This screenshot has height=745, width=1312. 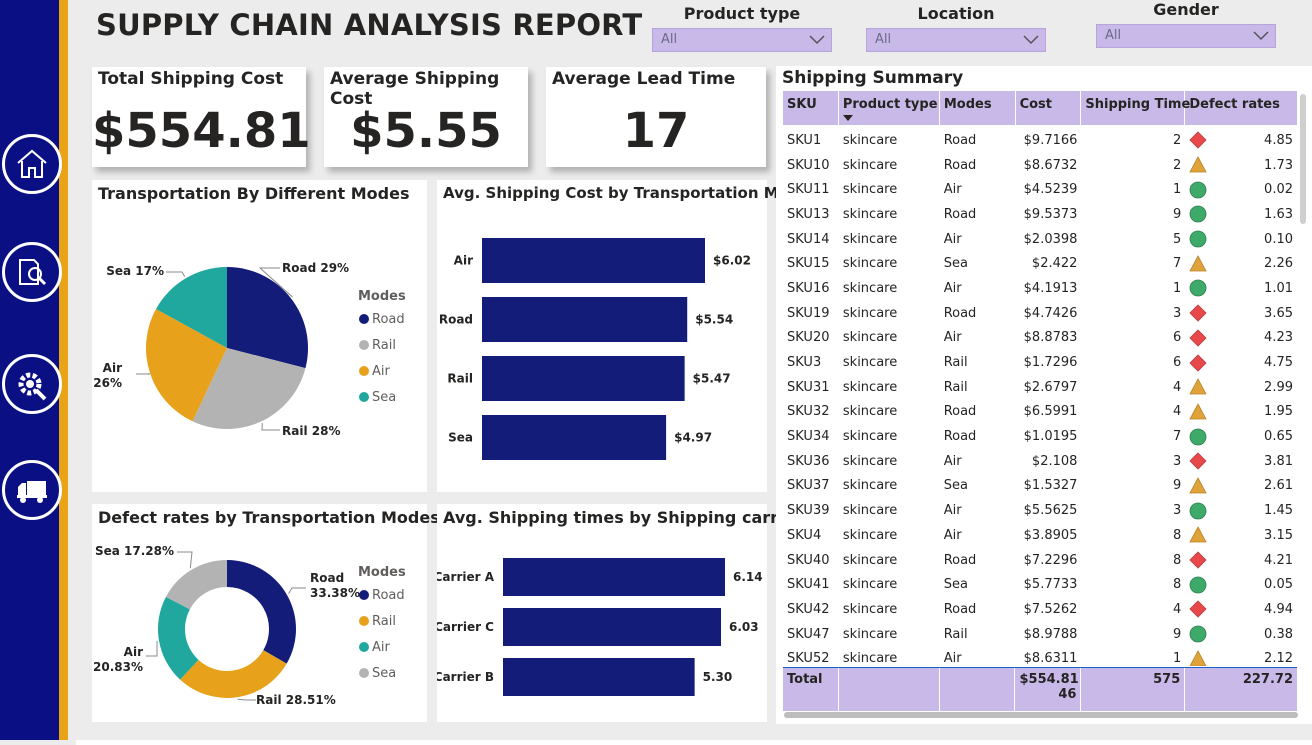 What do you see at coordinates (1050, 363) in the screenshot?
I see `cell-cost: $1.7296` at bounding box center [1050, 363].